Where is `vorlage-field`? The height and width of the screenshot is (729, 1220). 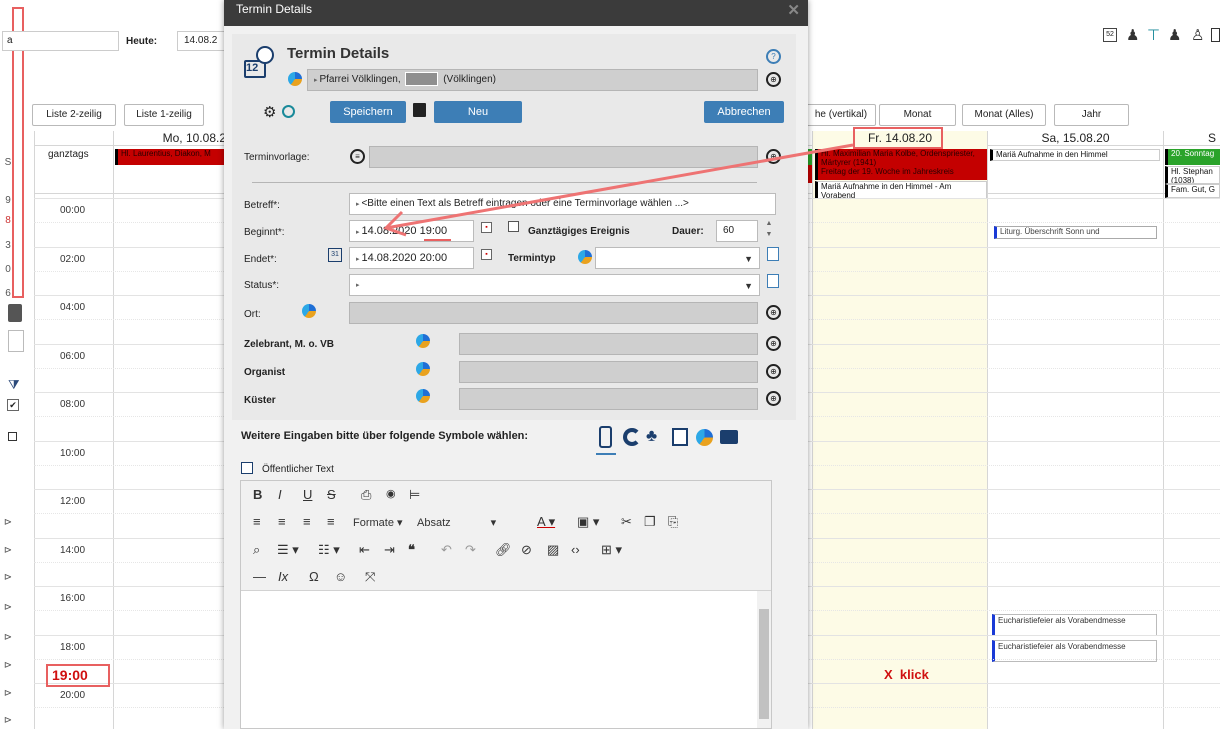
vorlage-field is located at coordinates (563, 157).